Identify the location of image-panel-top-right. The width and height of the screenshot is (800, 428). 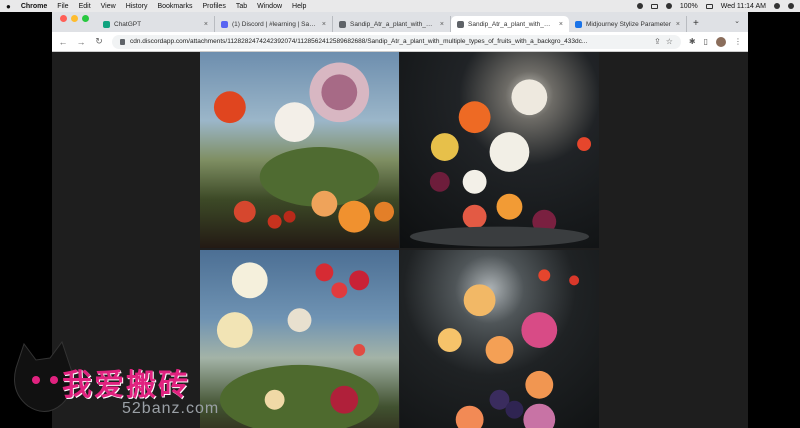
(499, 150).